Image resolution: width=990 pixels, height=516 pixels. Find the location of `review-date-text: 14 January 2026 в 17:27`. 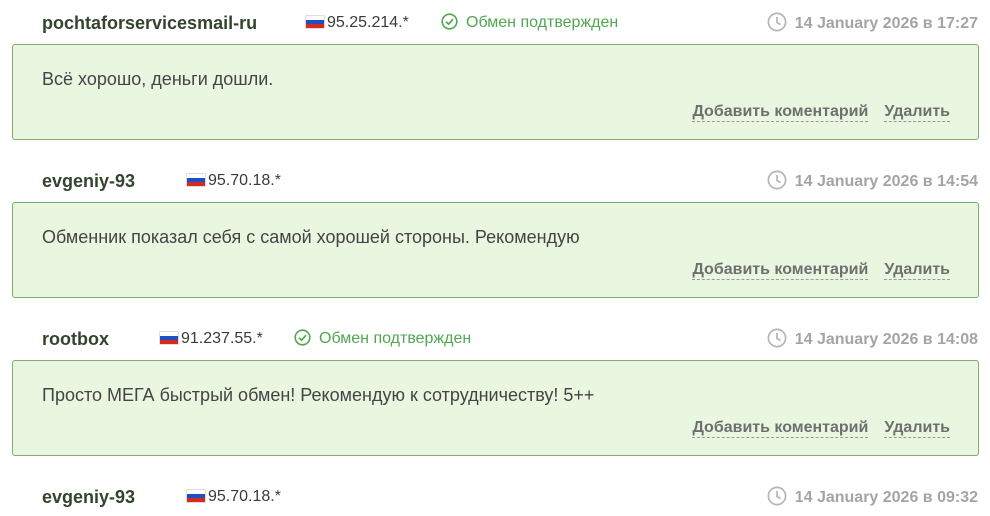

review-date-text: 14 January 2026 в 17:27 is located at coordinates (886, 23).